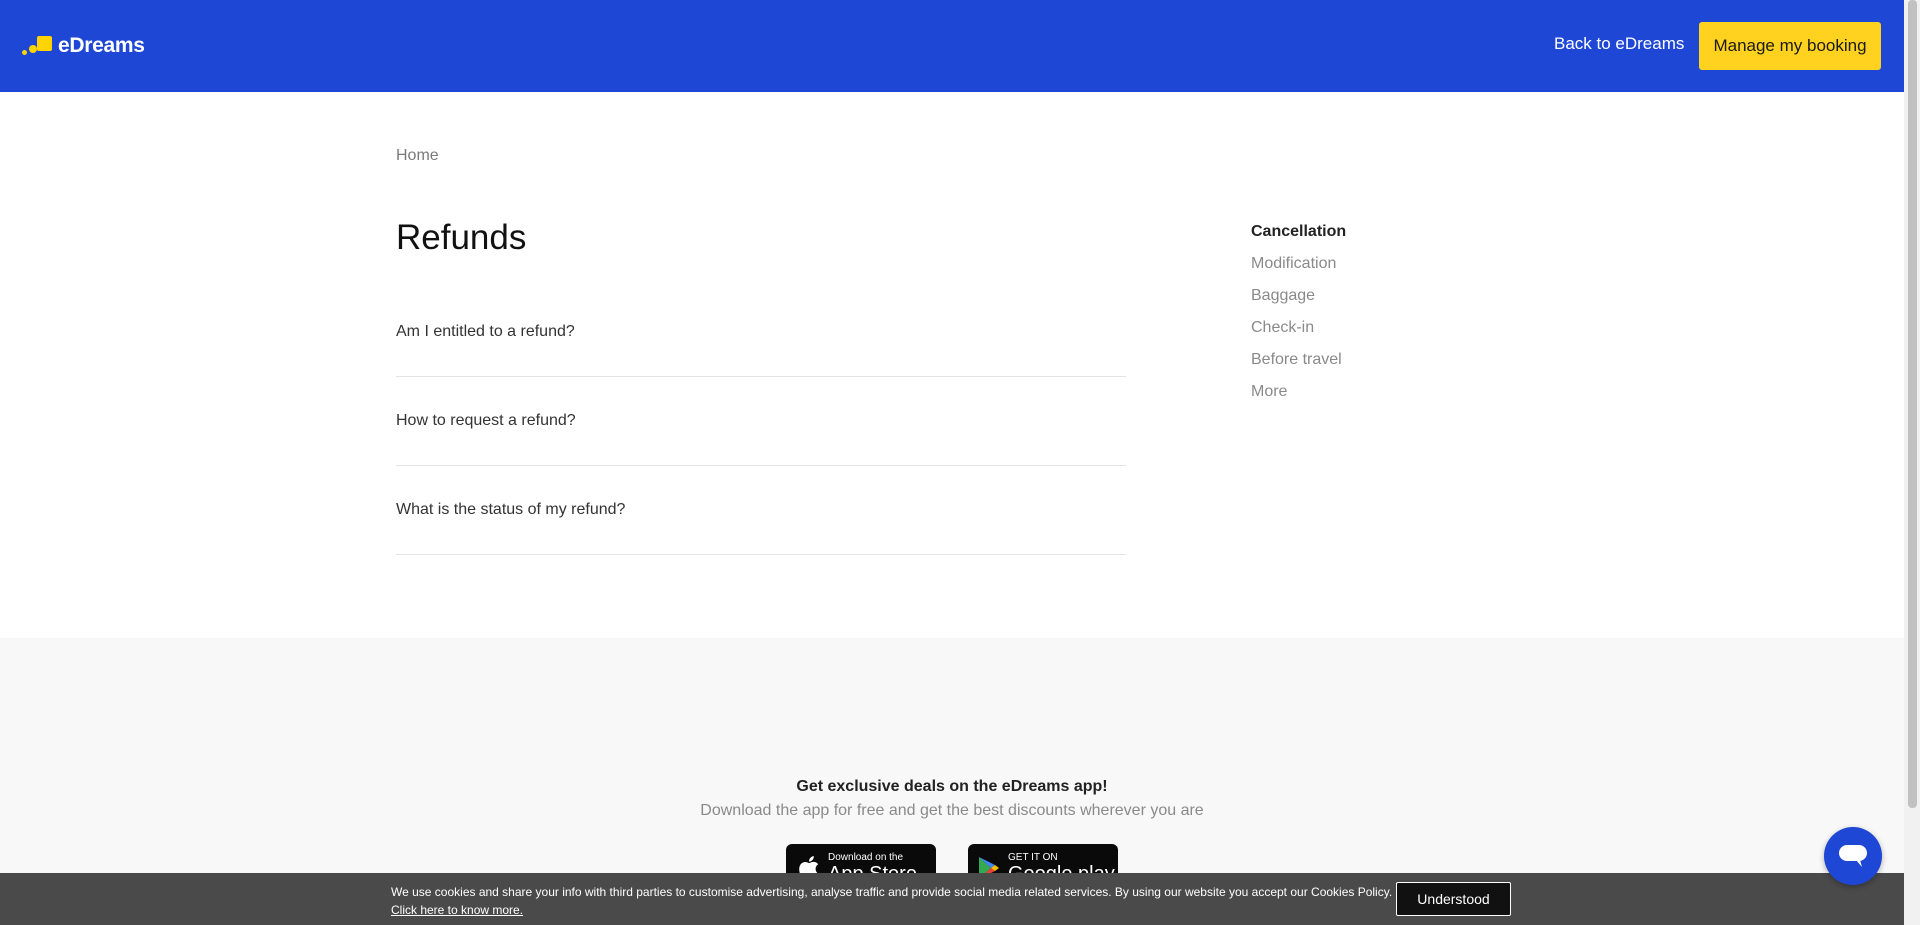  Describe the element at coordinates (1298, 334) in the screenshot. I see `side-nav-item-check-in: Check-in` at that location.